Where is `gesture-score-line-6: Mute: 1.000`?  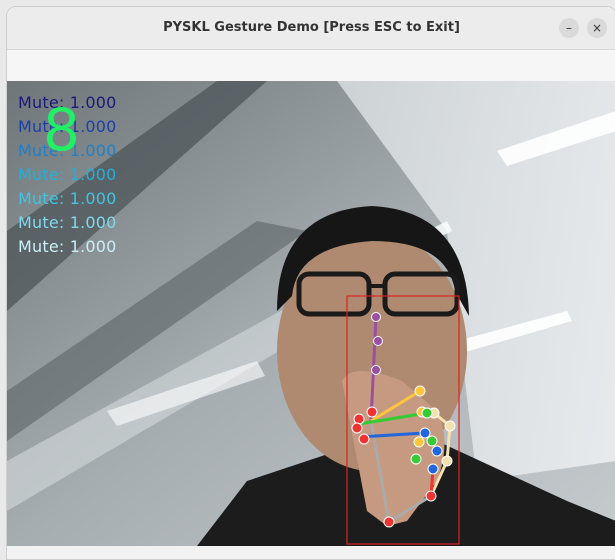
gesture-score-line-6: Mute: 1.000 is located at coordinates (67, 222).